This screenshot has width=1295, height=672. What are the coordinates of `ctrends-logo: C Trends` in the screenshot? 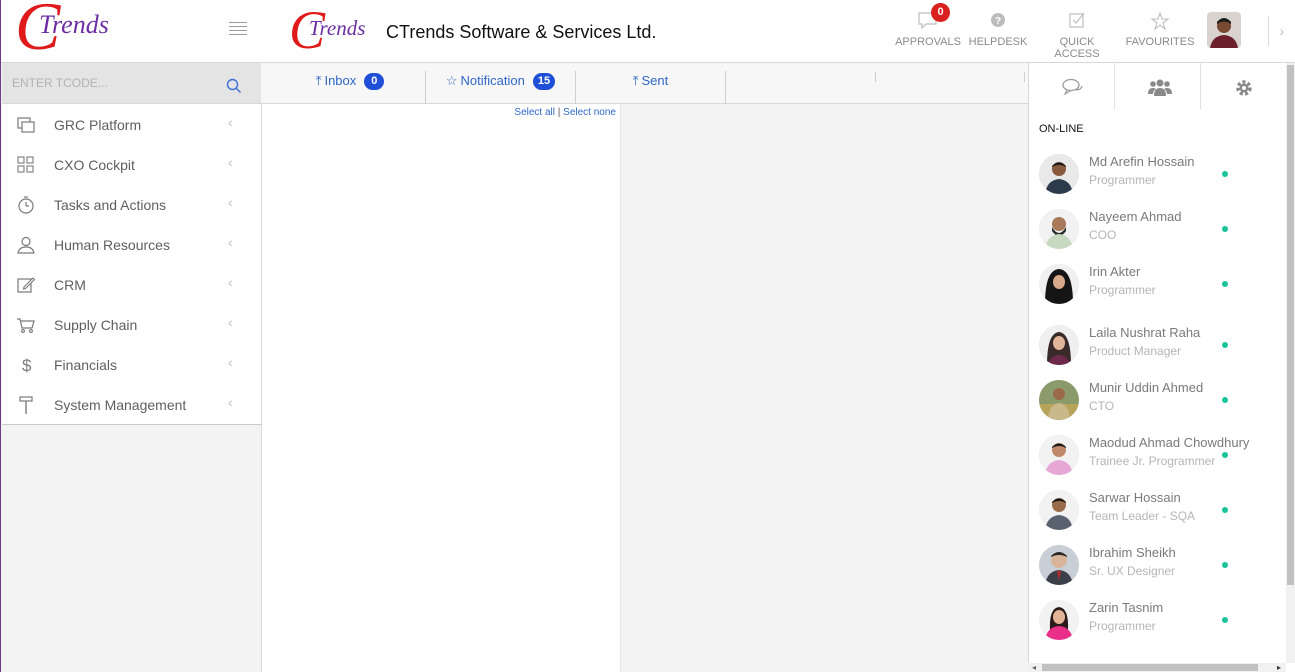 It's located at (70, 31).